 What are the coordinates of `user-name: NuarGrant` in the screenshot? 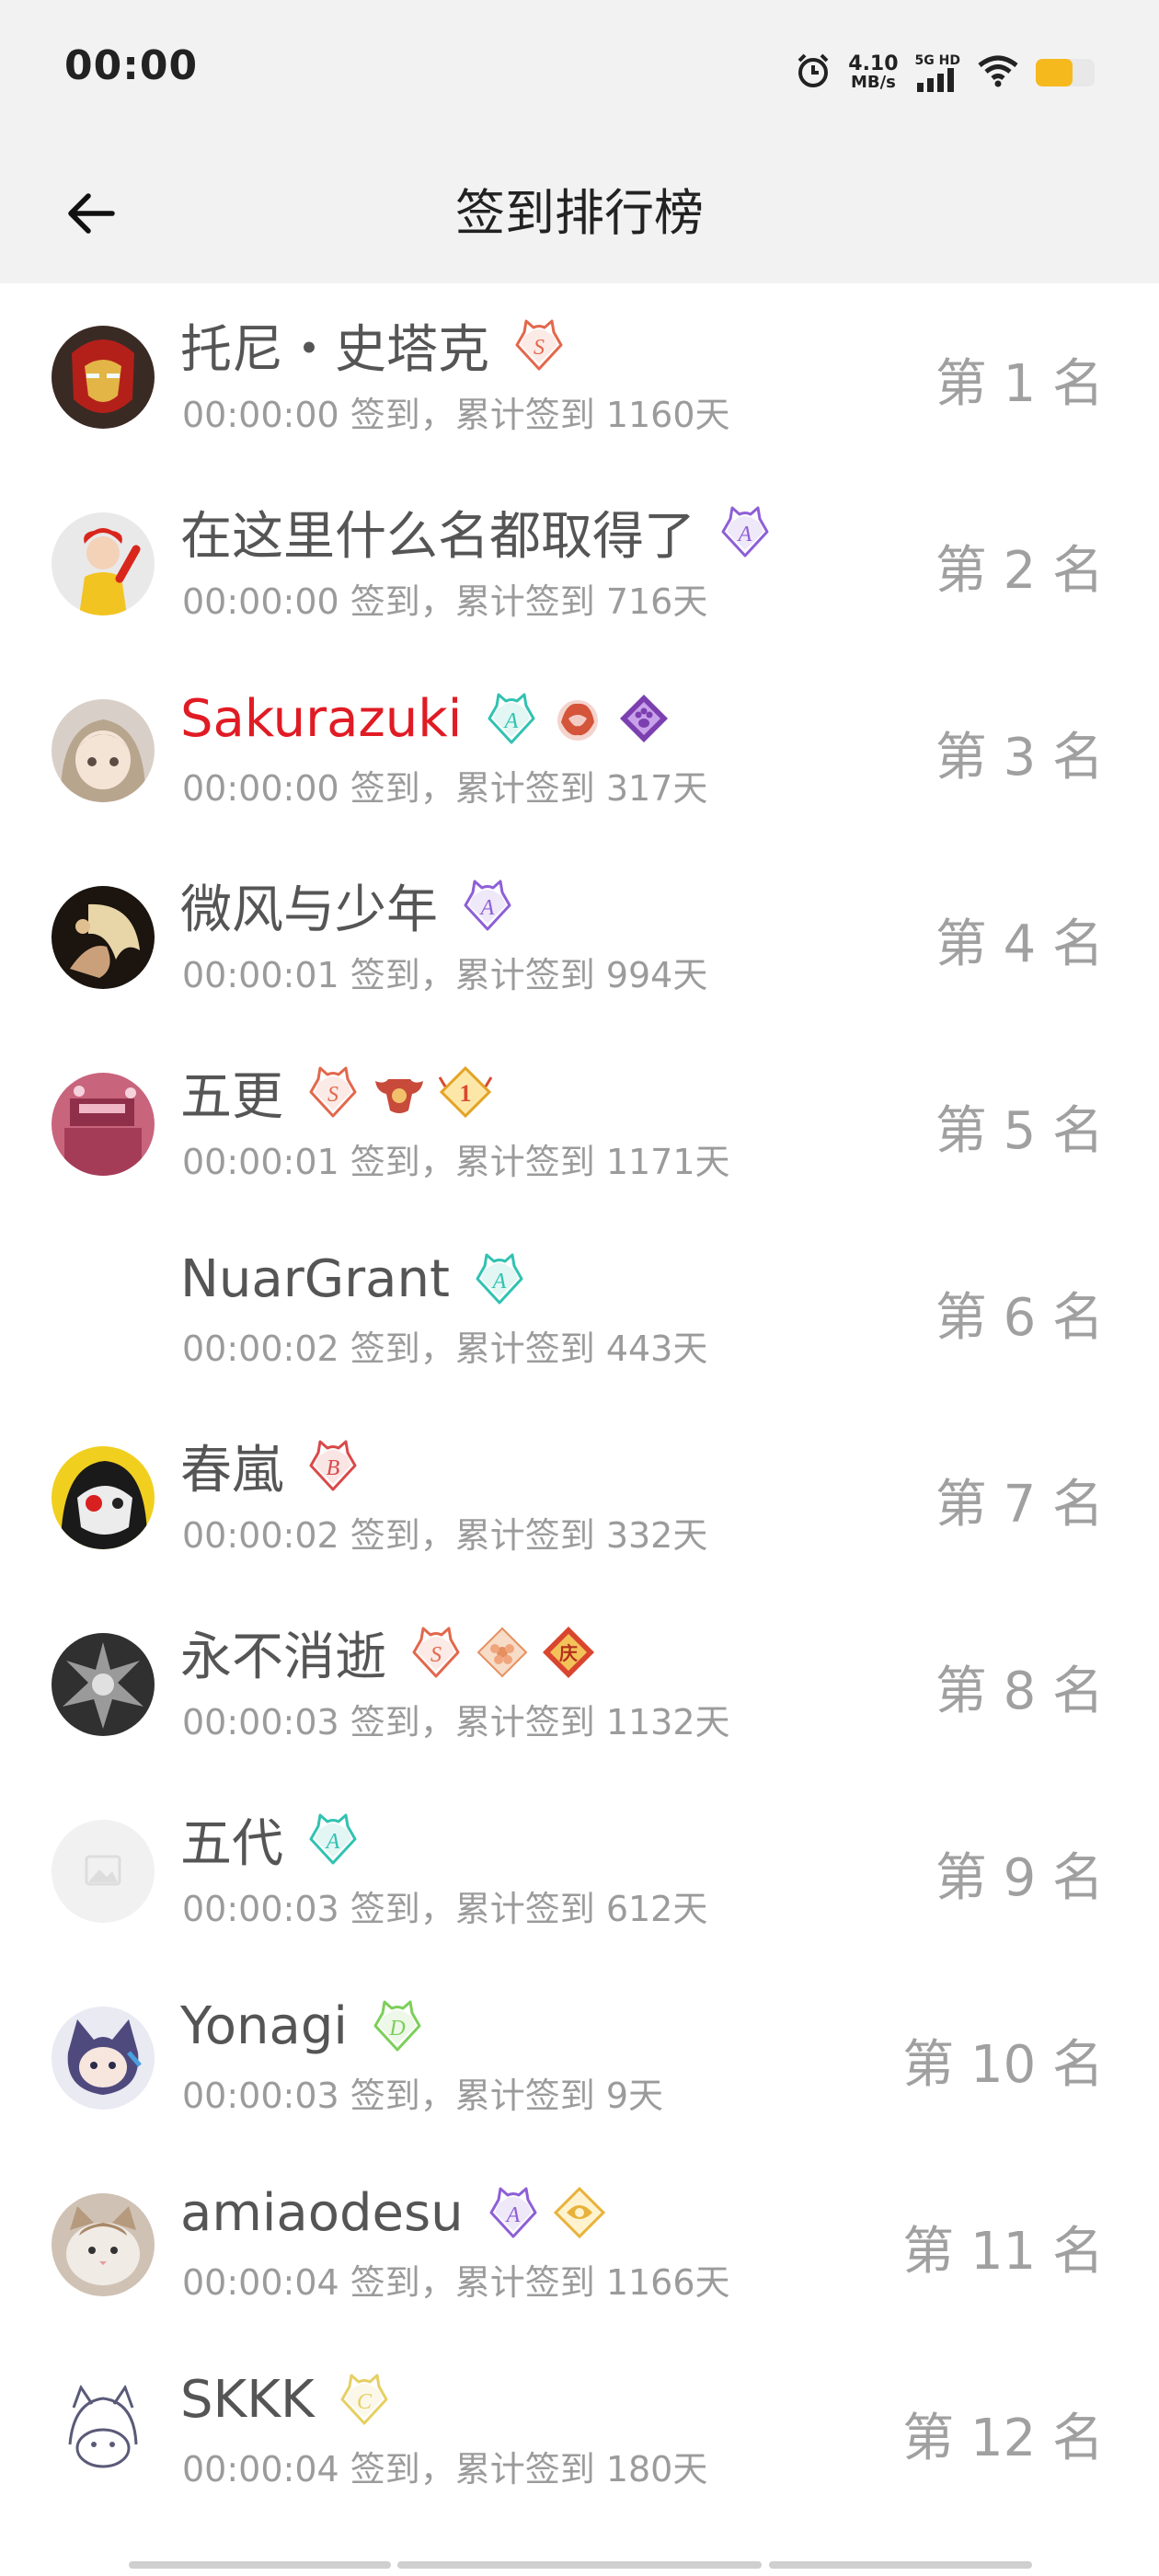 It's located at (315, 1279).